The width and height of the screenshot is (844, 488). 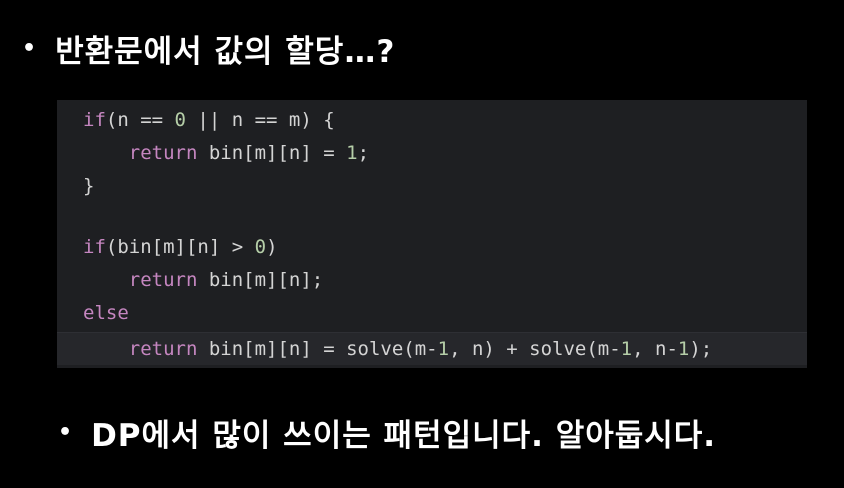 I want to click on code-text: ), so click(x=272, y=247).